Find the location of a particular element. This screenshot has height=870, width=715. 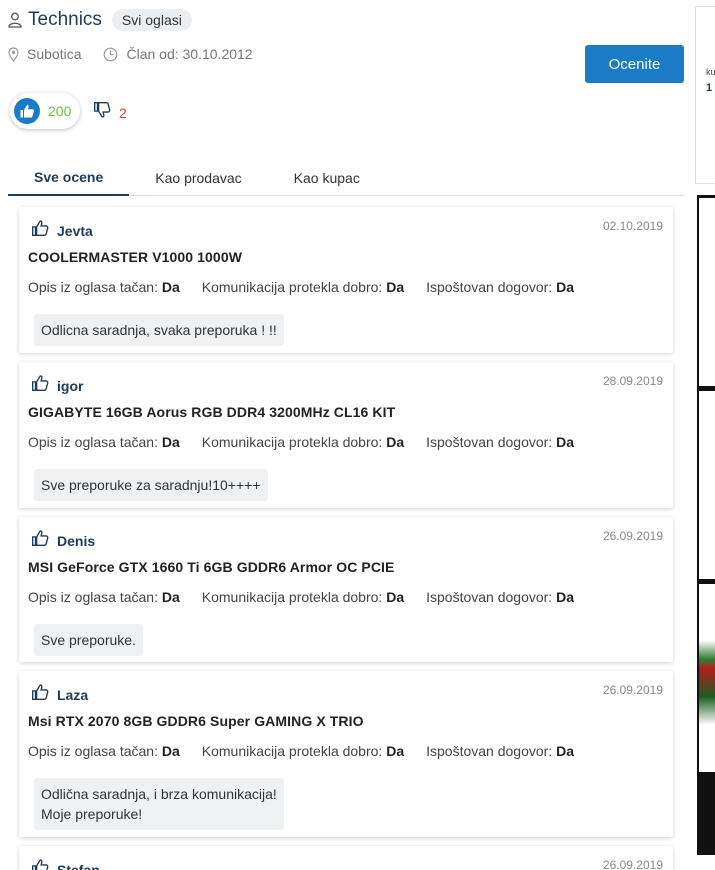

sidebar-text-fragment: 1 is located at coordinates (709, 88).